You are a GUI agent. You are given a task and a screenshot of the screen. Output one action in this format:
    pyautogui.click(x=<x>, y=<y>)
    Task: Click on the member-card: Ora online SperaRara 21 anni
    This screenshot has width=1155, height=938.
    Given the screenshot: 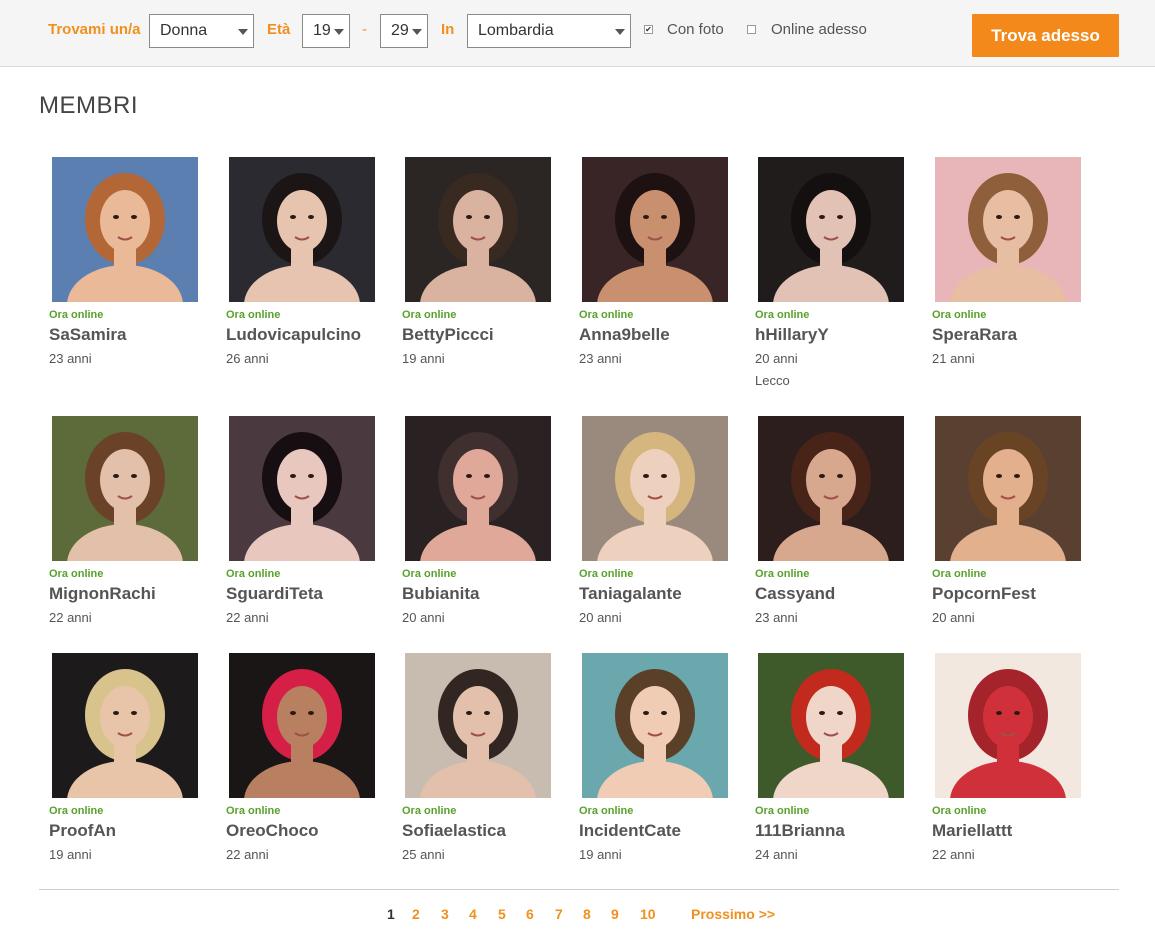 What is the action you would take?
    pyautogui.click(x=1017, y=272)
    